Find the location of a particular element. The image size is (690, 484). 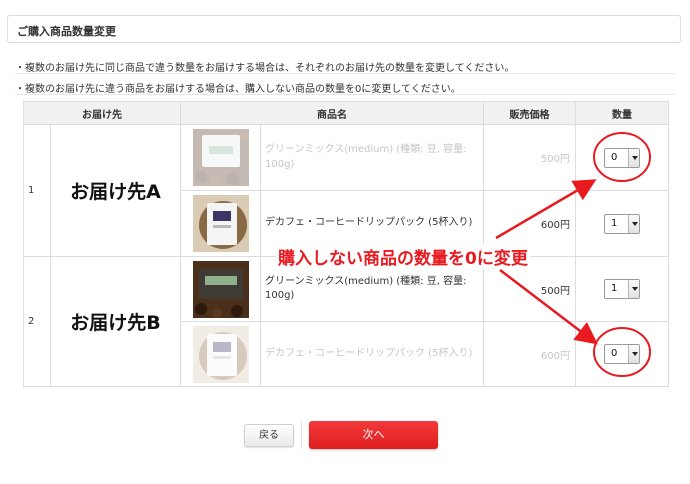

back-button: 戻る is located at coordinates (269, 435).